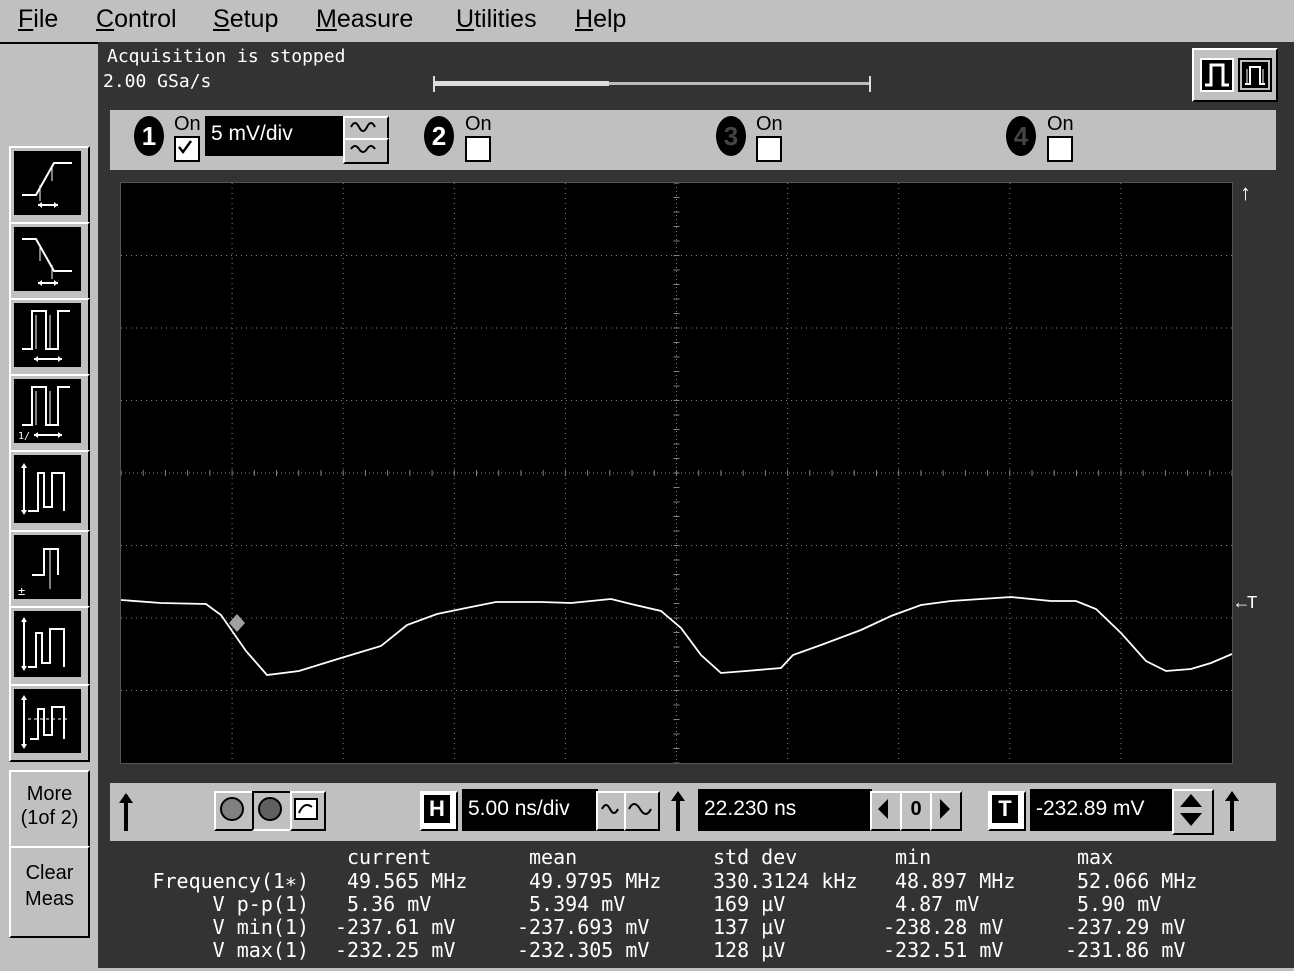 This screenshot has height=971, width=1294. What do you see at coordinates (389, 904) in the screenshot?
I see `meas-cell: 5.36 mV` at bounding box center [389, 904].